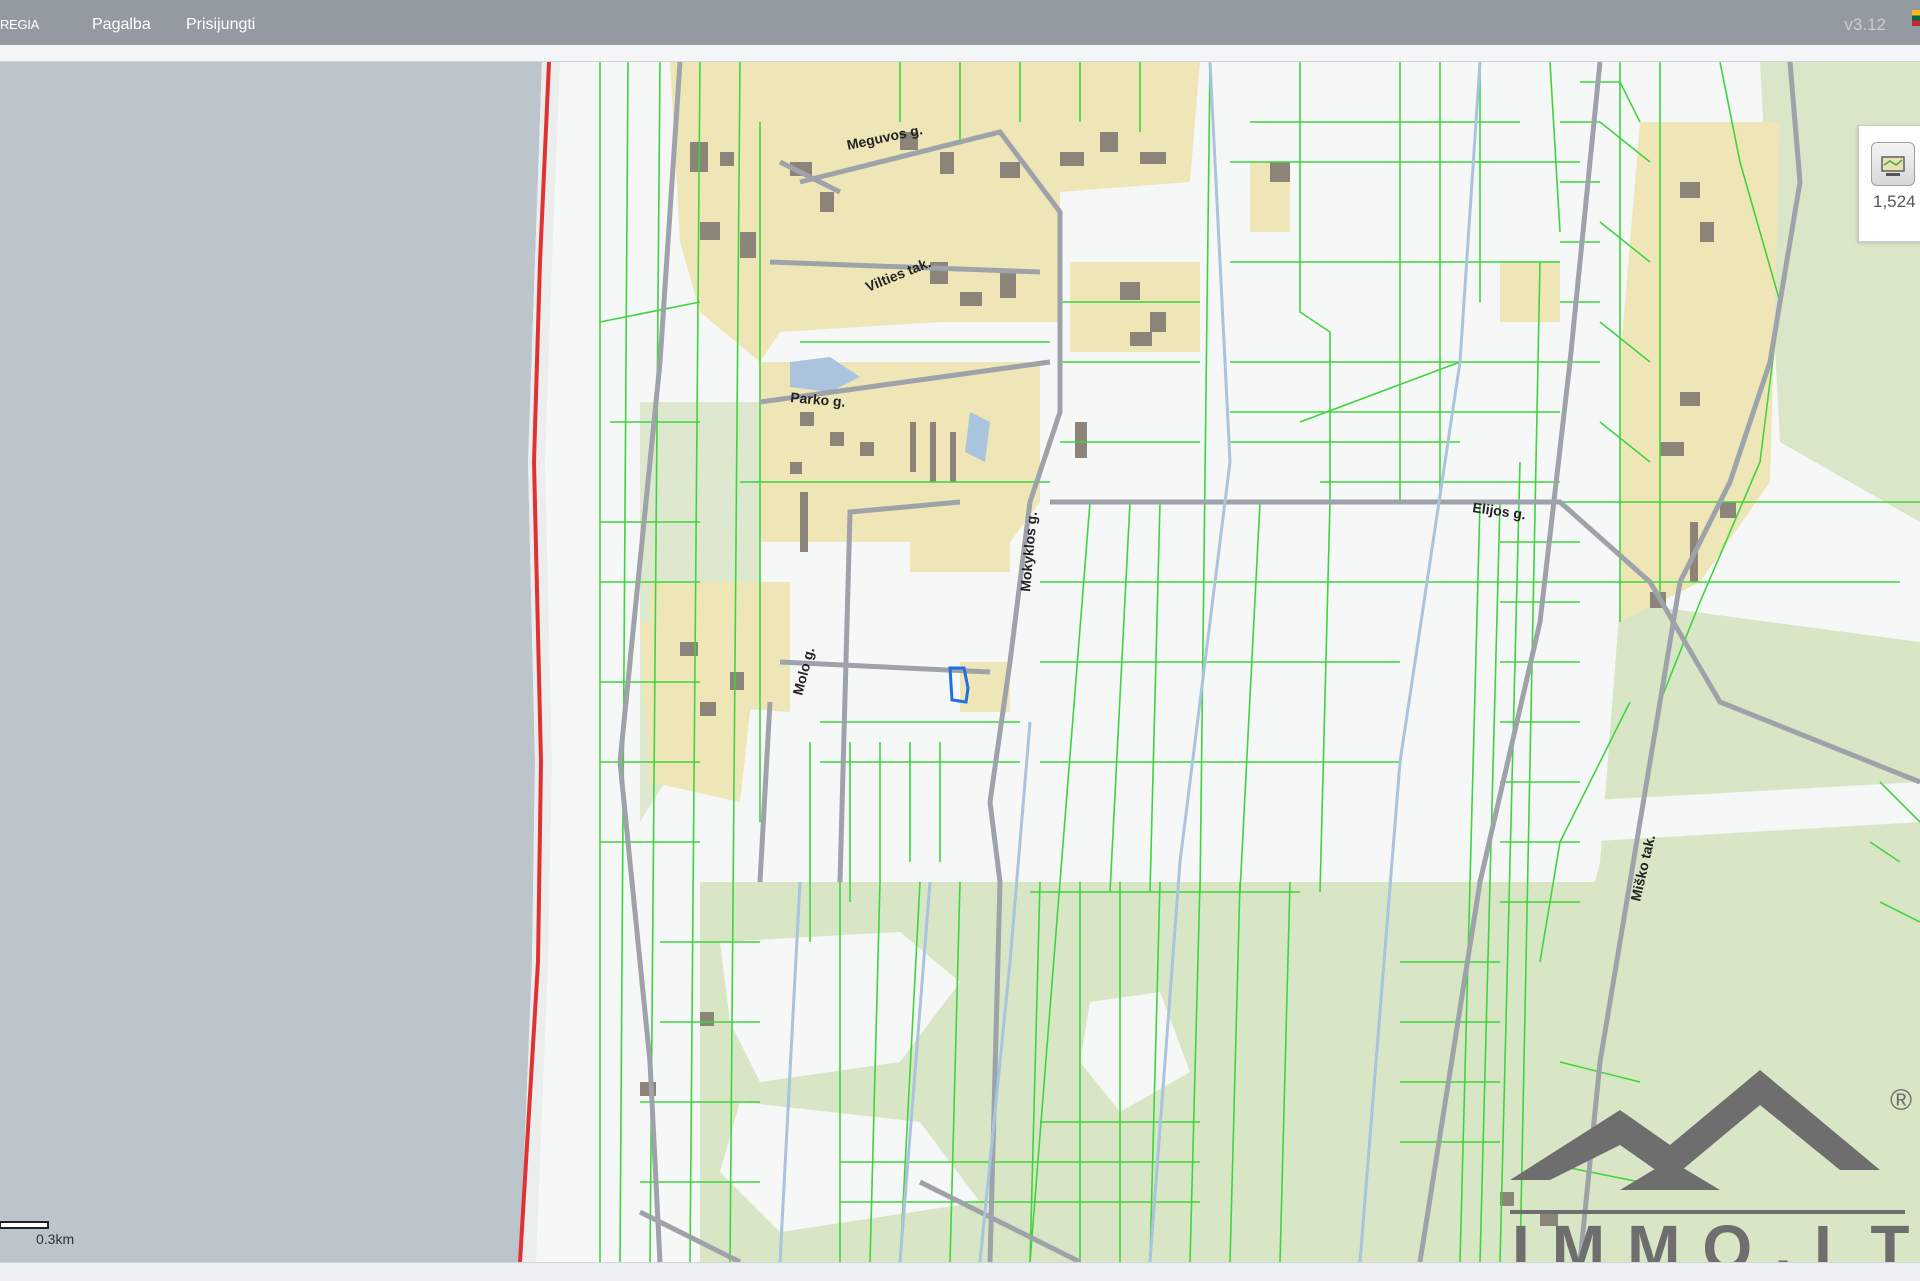  What do you see at coordinates (1916, 18) in the screenshot?
I see `language-flag-icon` at bounding box center [1916, 18].